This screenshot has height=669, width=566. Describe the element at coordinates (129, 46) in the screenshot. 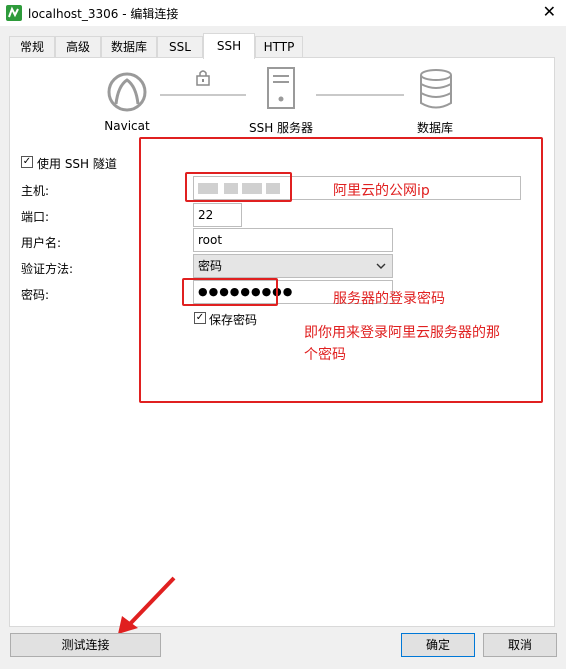

I see `tab-database: 数据库` at that location.